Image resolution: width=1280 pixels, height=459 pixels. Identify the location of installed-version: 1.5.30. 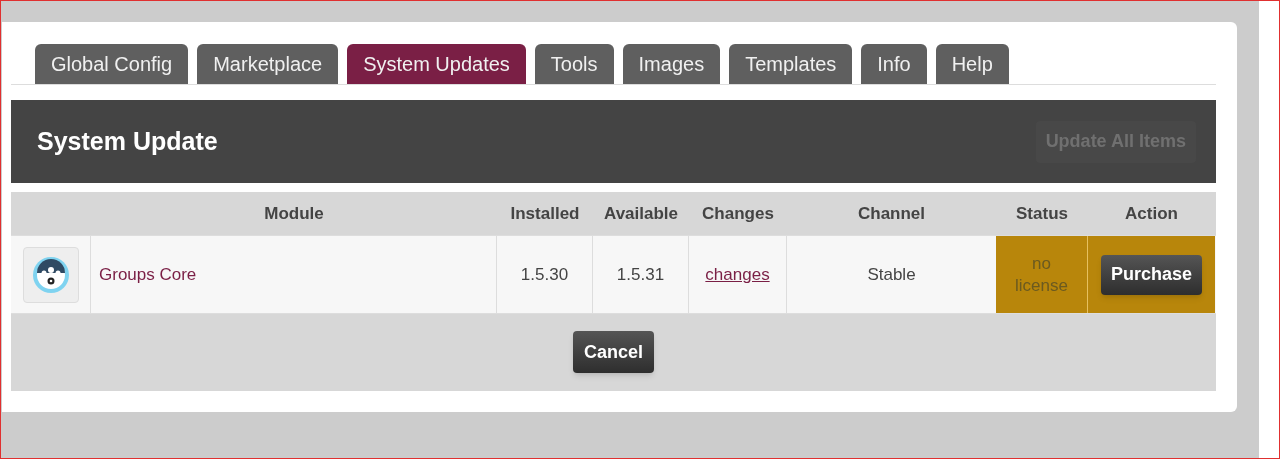
(544, 274).